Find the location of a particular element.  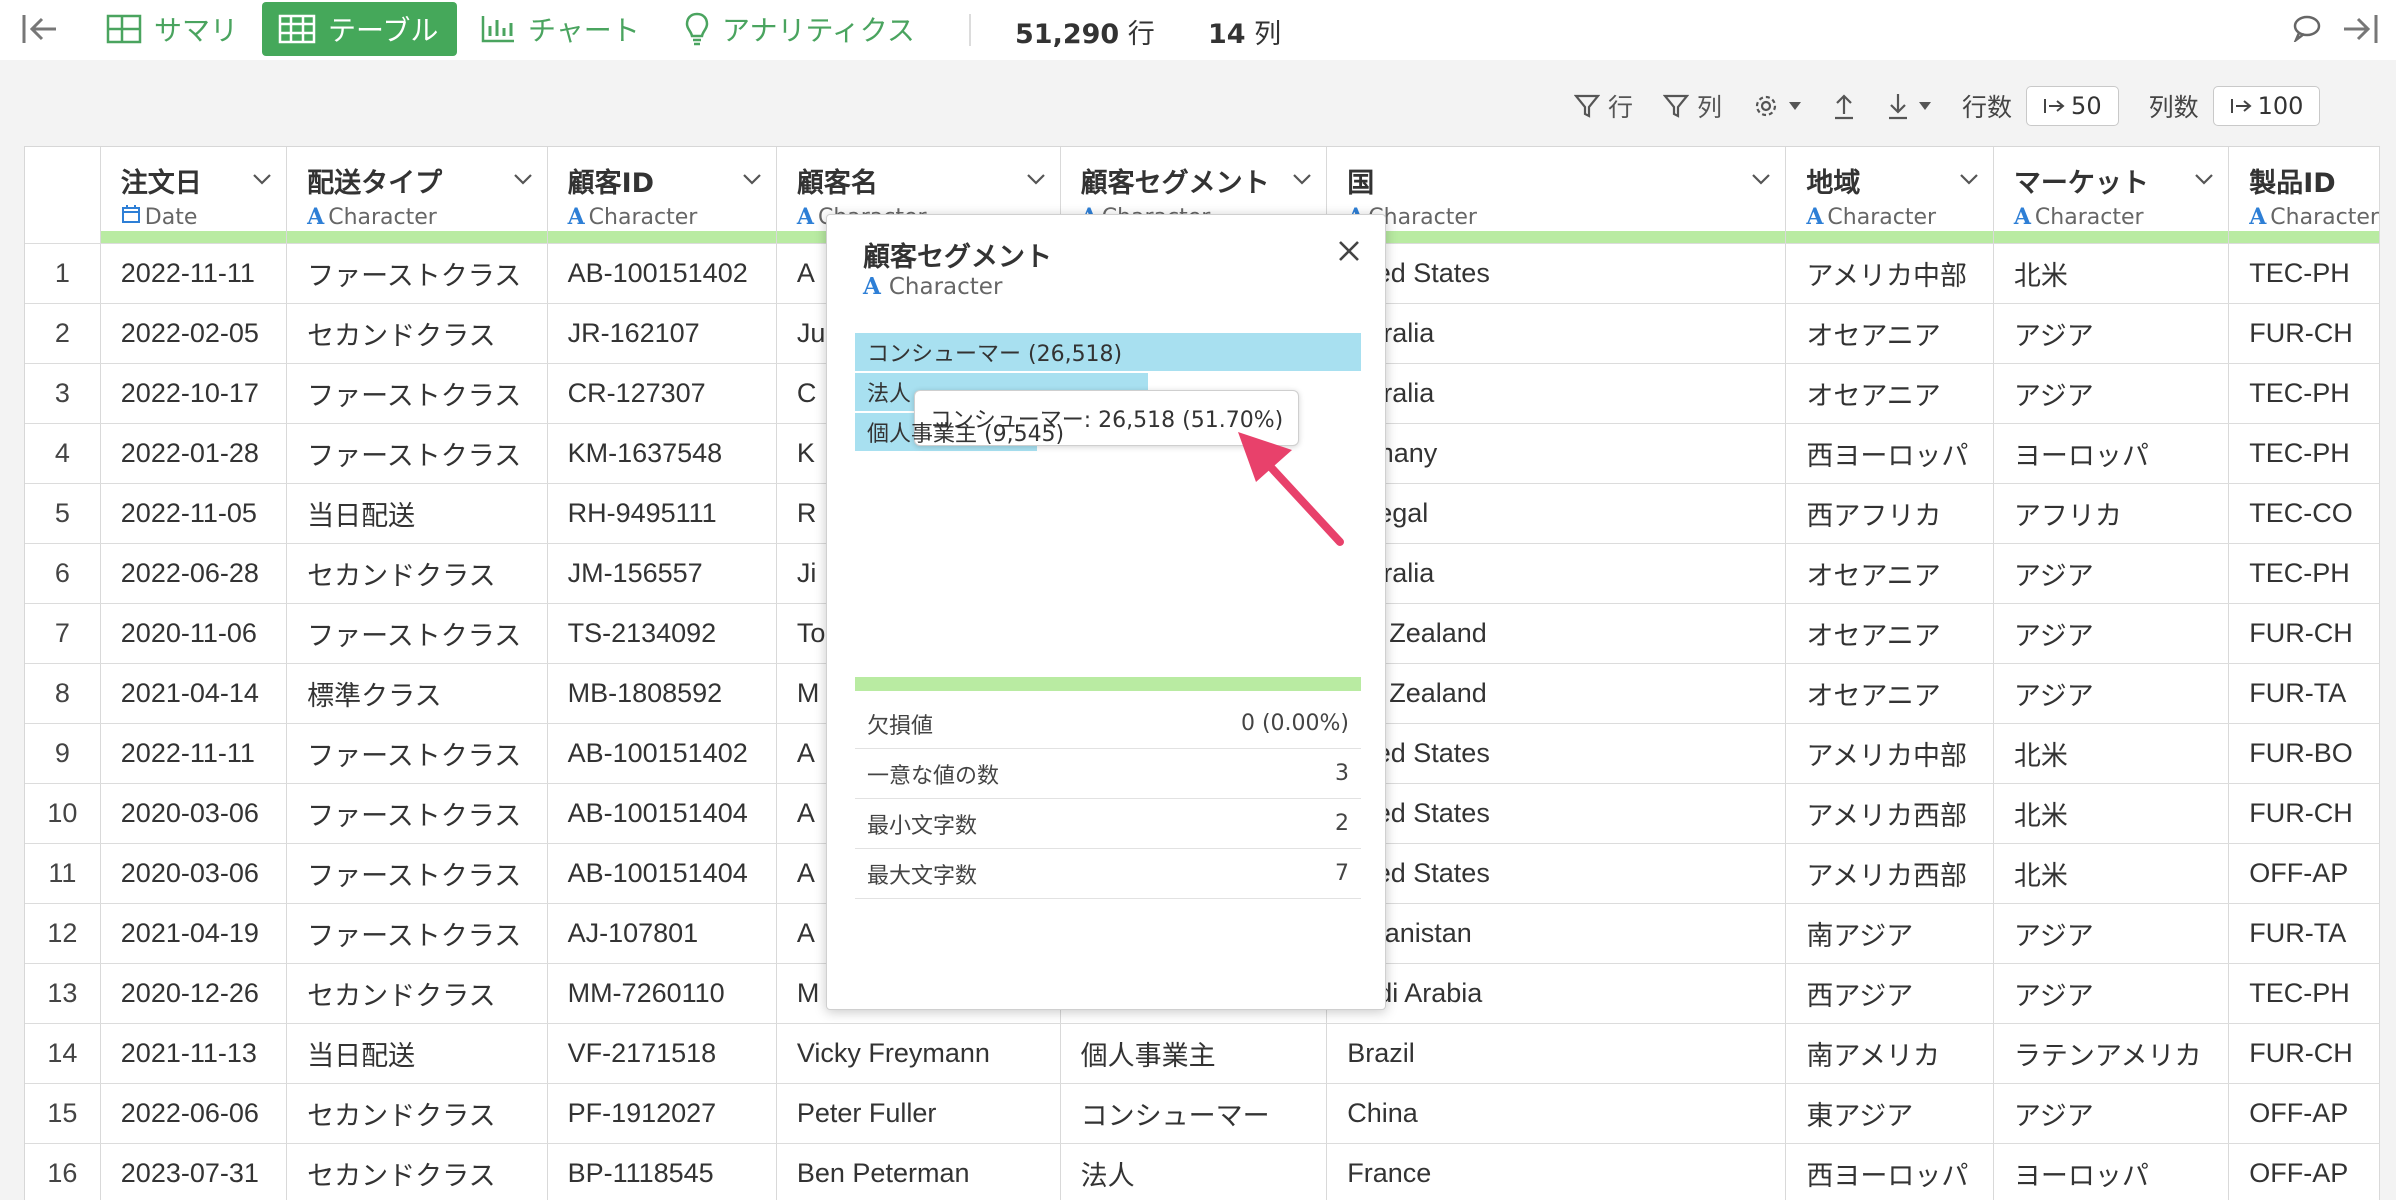

table-cell: Vicky Freymann is located at coordinates (918, 1053).